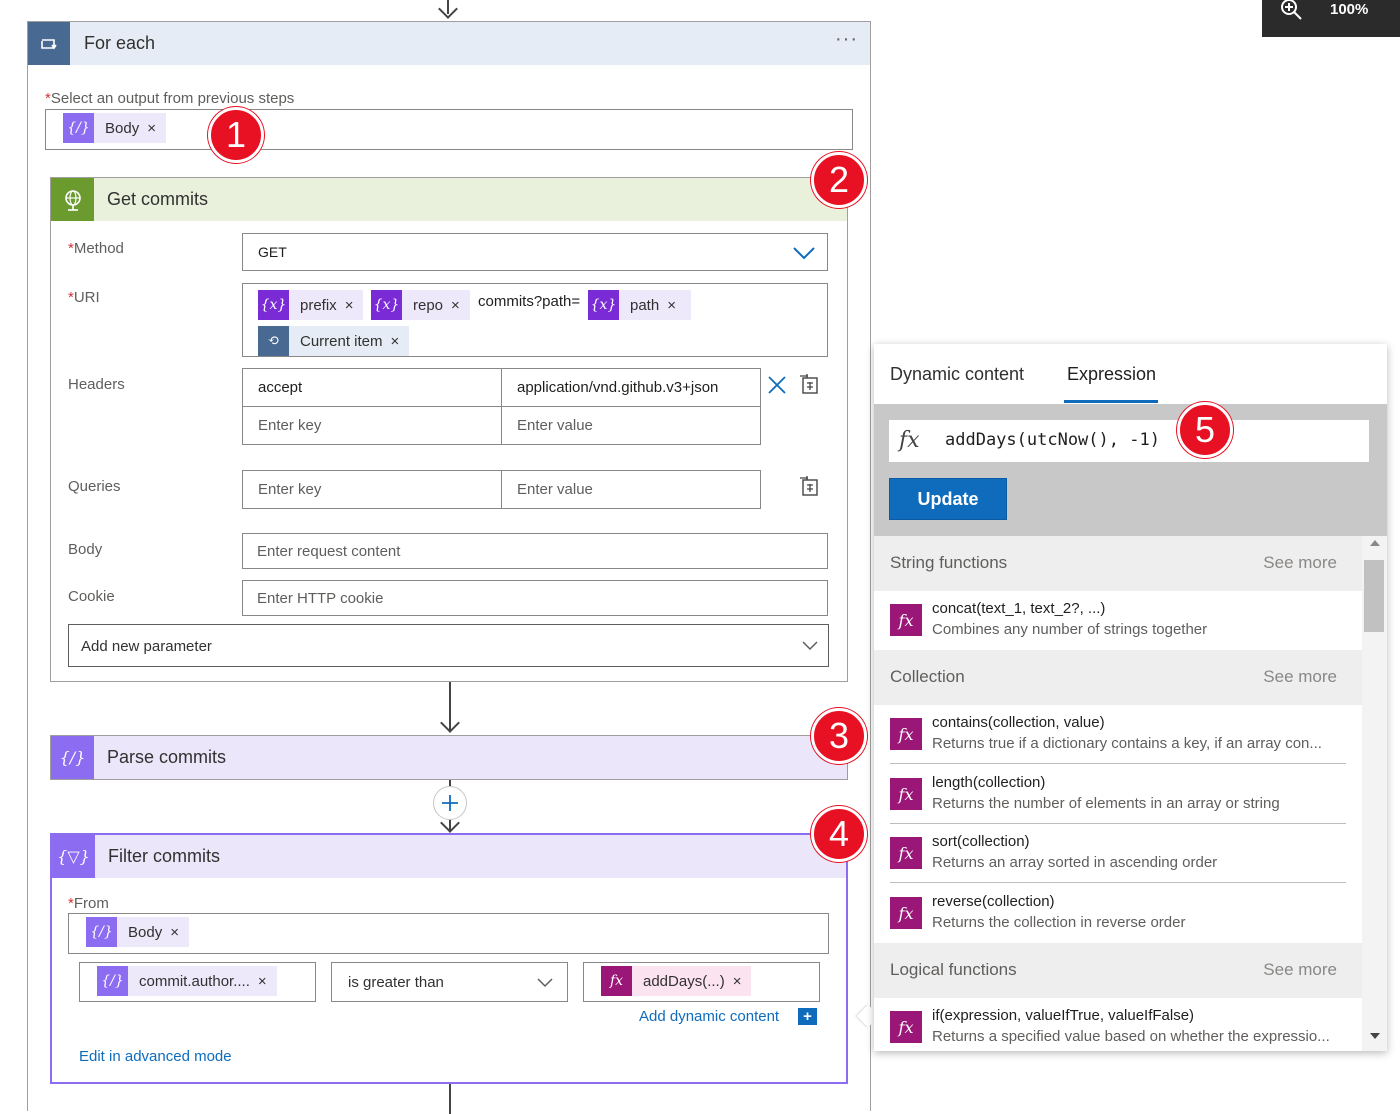 This screenshot has height=1114, width=1400. I want to click on header-value-field: application/vnd.github.v3+json, so click(631, 387).